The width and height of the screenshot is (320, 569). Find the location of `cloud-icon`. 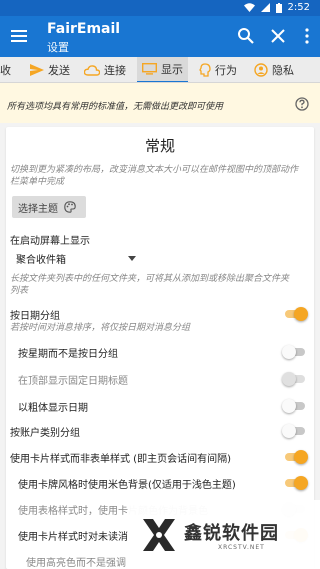

cloud-icon is located at coordinates (92, 70).